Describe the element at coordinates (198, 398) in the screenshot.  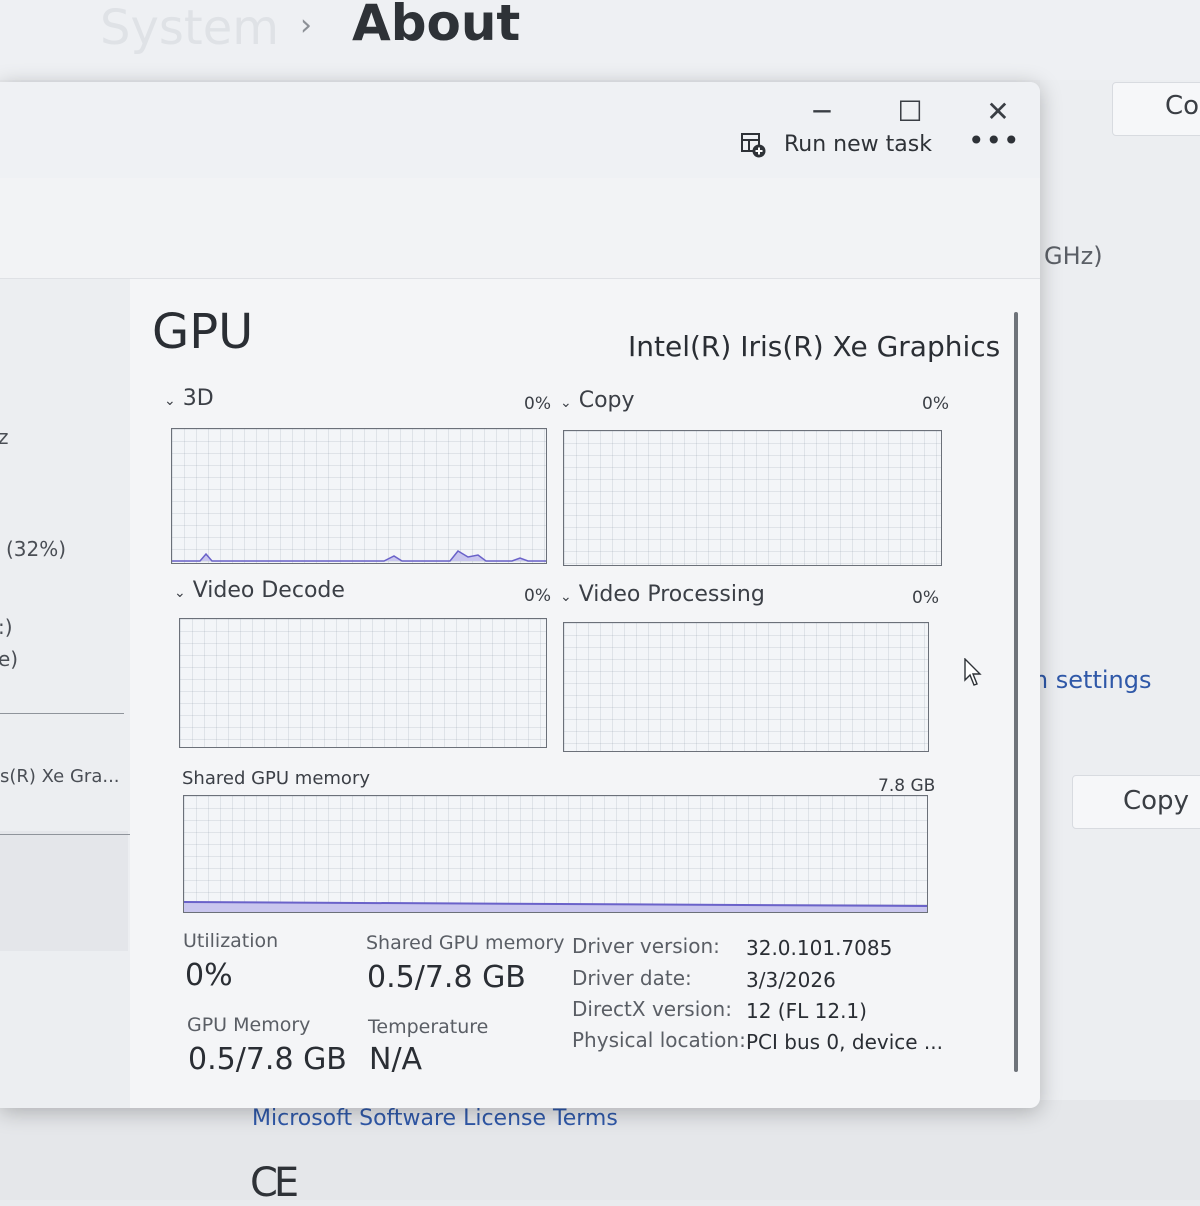
I see `engine-name: 3D` at that location.